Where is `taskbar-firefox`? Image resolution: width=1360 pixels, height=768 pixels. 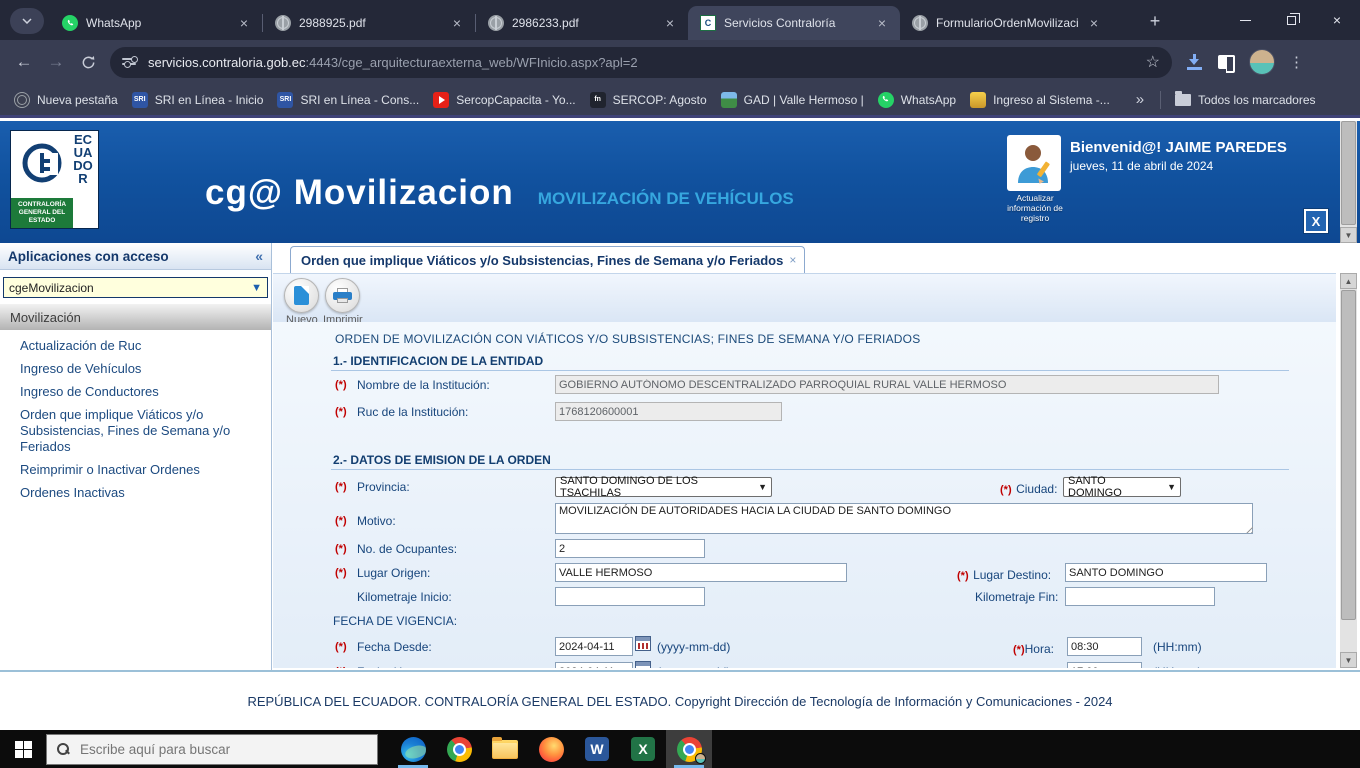
taskbar-firefox is located at coordinates (551, 749).